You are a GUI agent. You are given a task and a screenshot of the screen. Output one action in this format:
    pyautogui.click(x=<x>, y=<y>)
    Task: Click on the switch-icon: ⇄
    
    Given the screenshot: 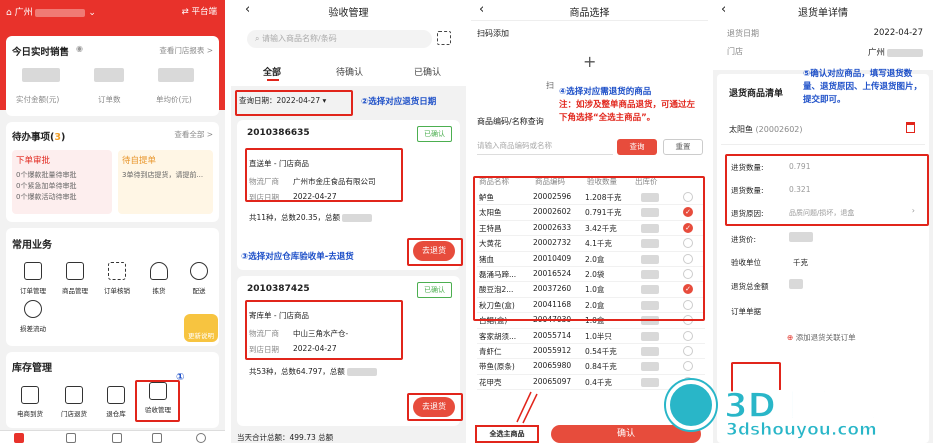 What is the action you would take?
    pyautogui.click(x=185, y=12)
    